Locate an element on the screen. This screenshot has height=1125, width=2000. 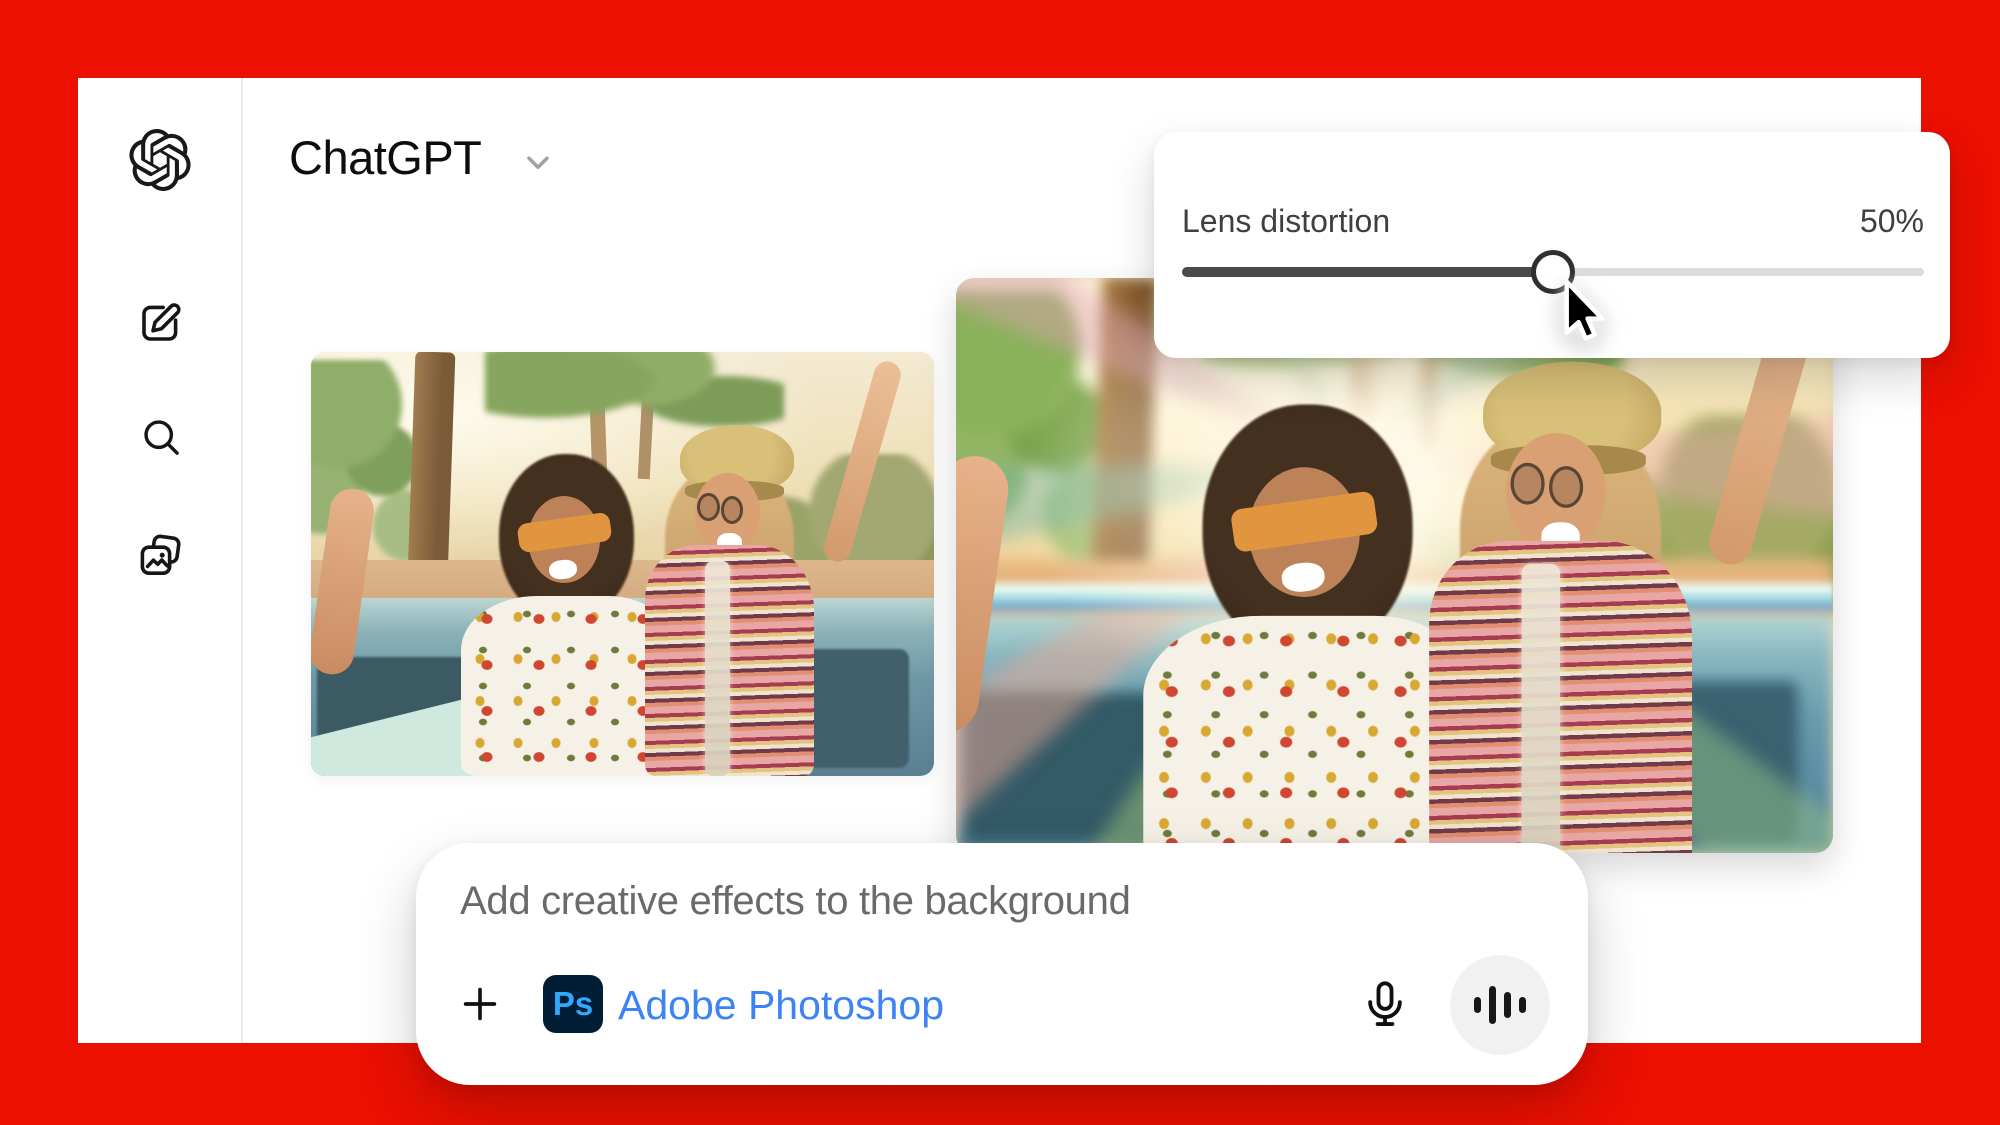
adobe-photoshop-link: Adobe Photoshop is located at coordinates (781, 1005).